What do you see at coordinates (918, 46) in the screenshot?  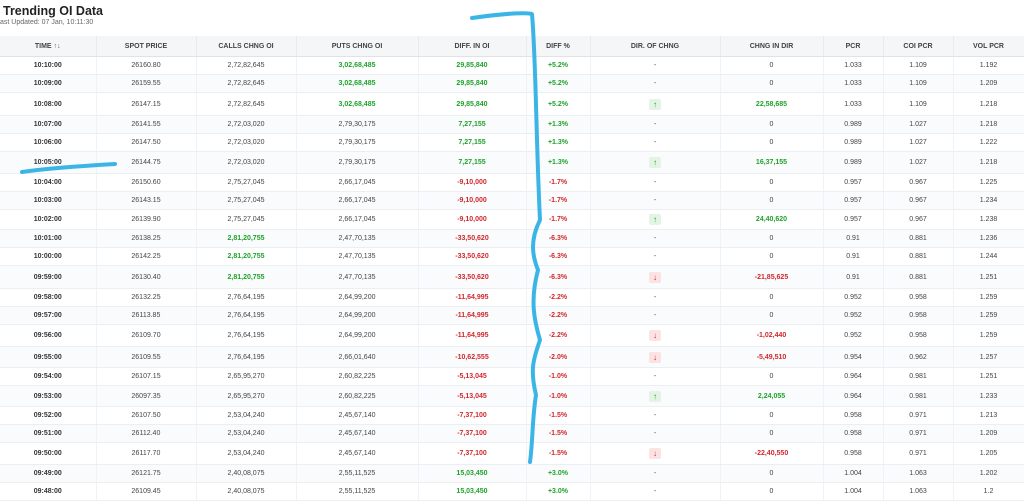 I see `col-header-coi-pcr: COI PCR` at bounding box center [918, 46].